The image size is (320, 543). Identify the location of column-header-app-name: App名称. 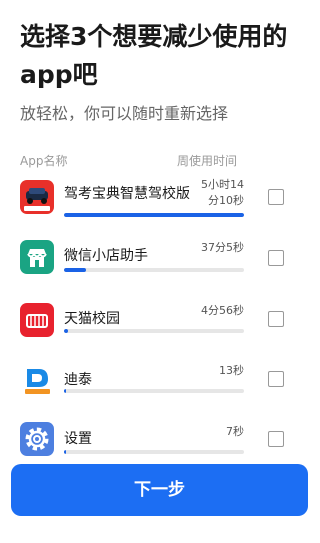
(44, 161).